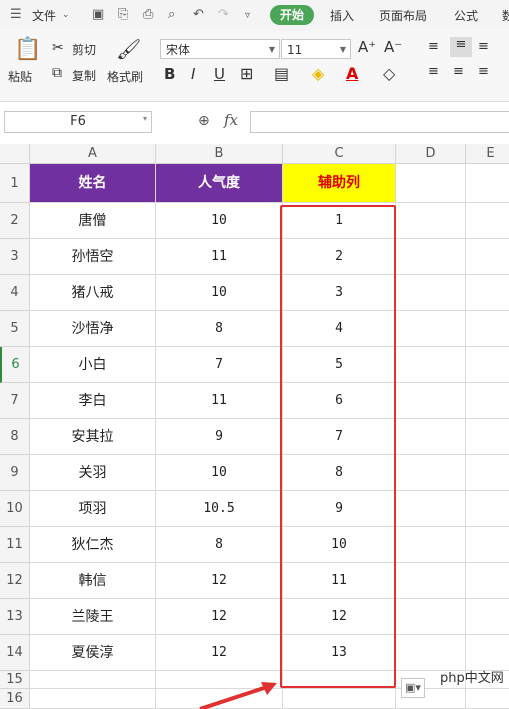  I want to click on column-header-b: B, so click(219, 154).